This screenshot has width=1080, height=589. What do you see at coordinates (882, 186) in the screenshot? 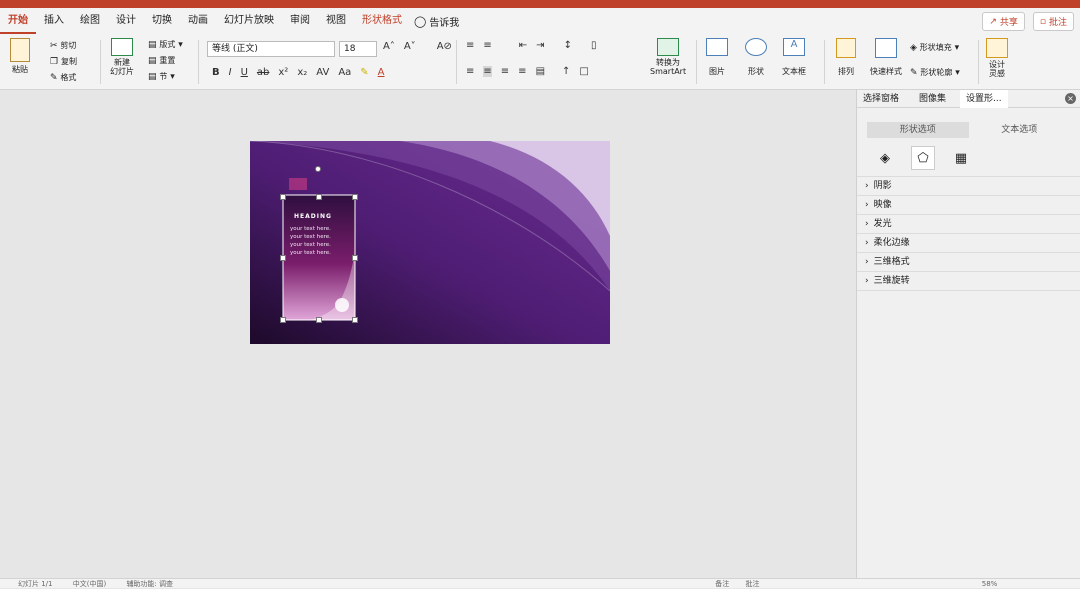
I see `section-label: 阴影` at bounding box center [882, 186].